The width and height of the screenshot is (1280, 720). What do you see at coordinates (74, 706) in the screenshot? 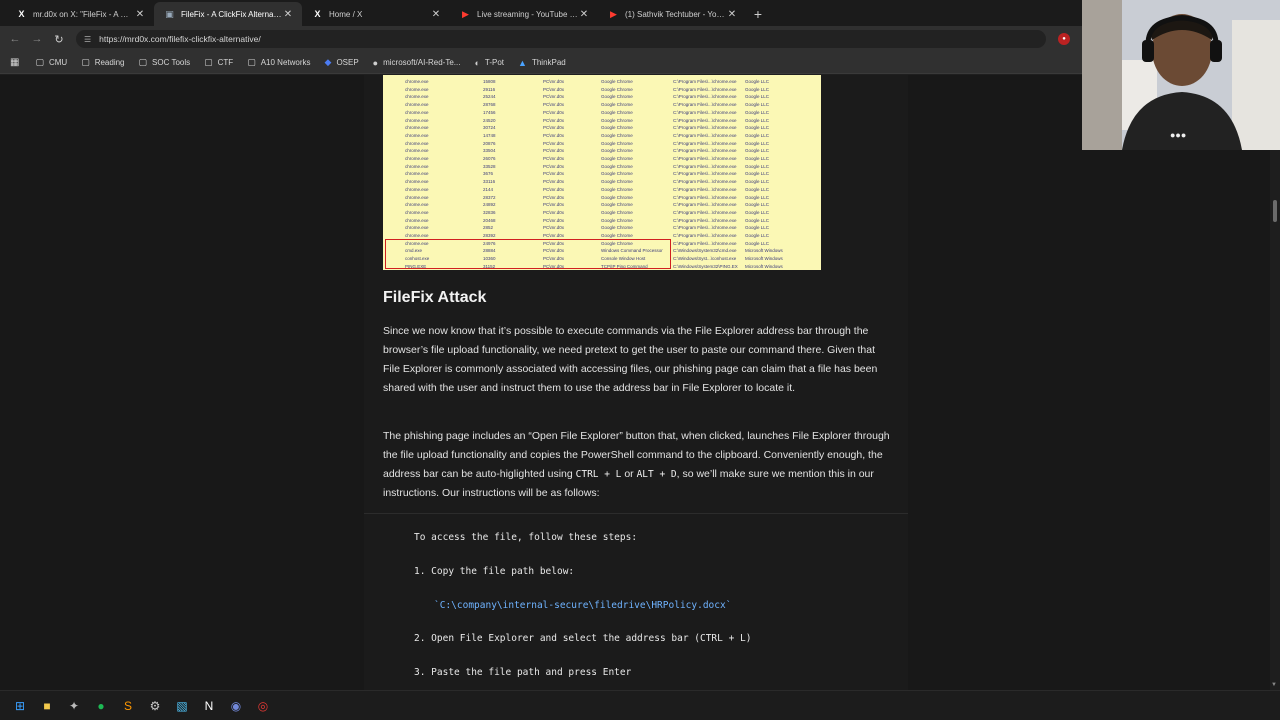
I see `app-icon: ✦` at bounding box center [74, 706].